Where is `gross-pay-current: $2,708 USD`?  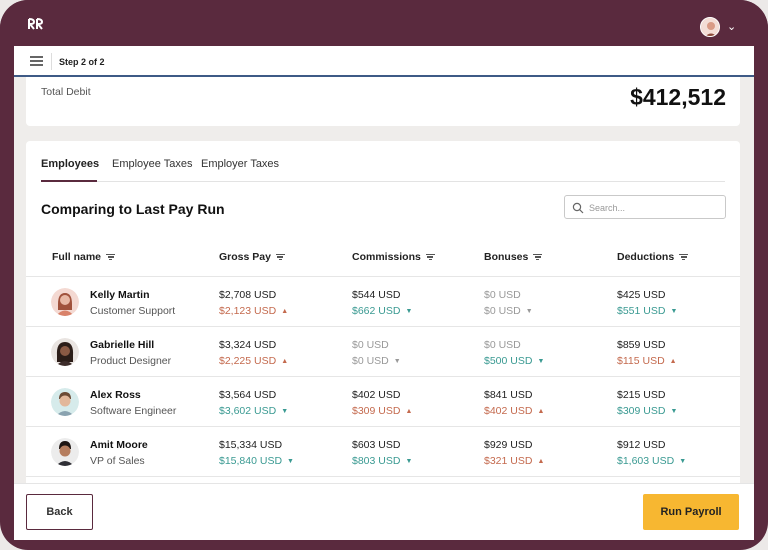 gross-pay-current: $2,708 USD is located at coordinates (248, 295).